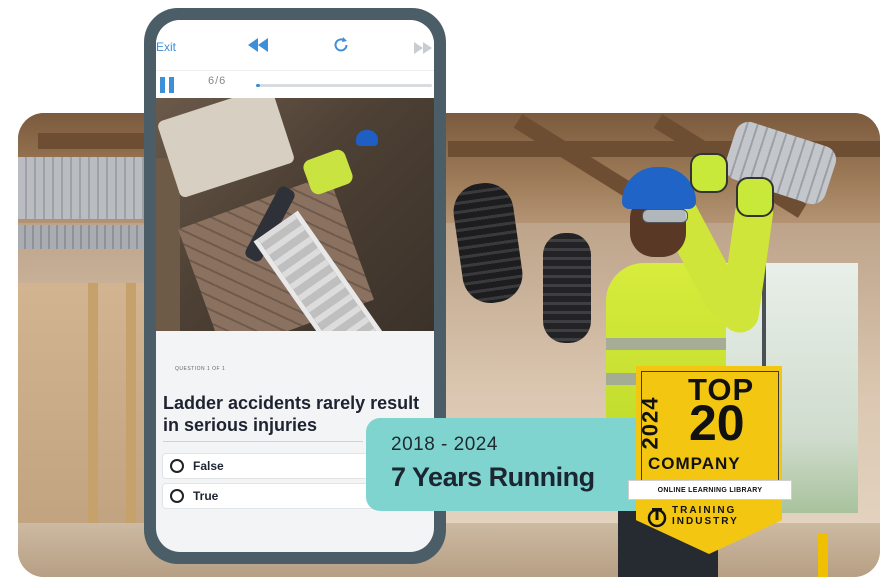 The image size is (886, 577). Describe the element at coordinates (258, 85) in the screenshot. I see `progress-fill` at that location.